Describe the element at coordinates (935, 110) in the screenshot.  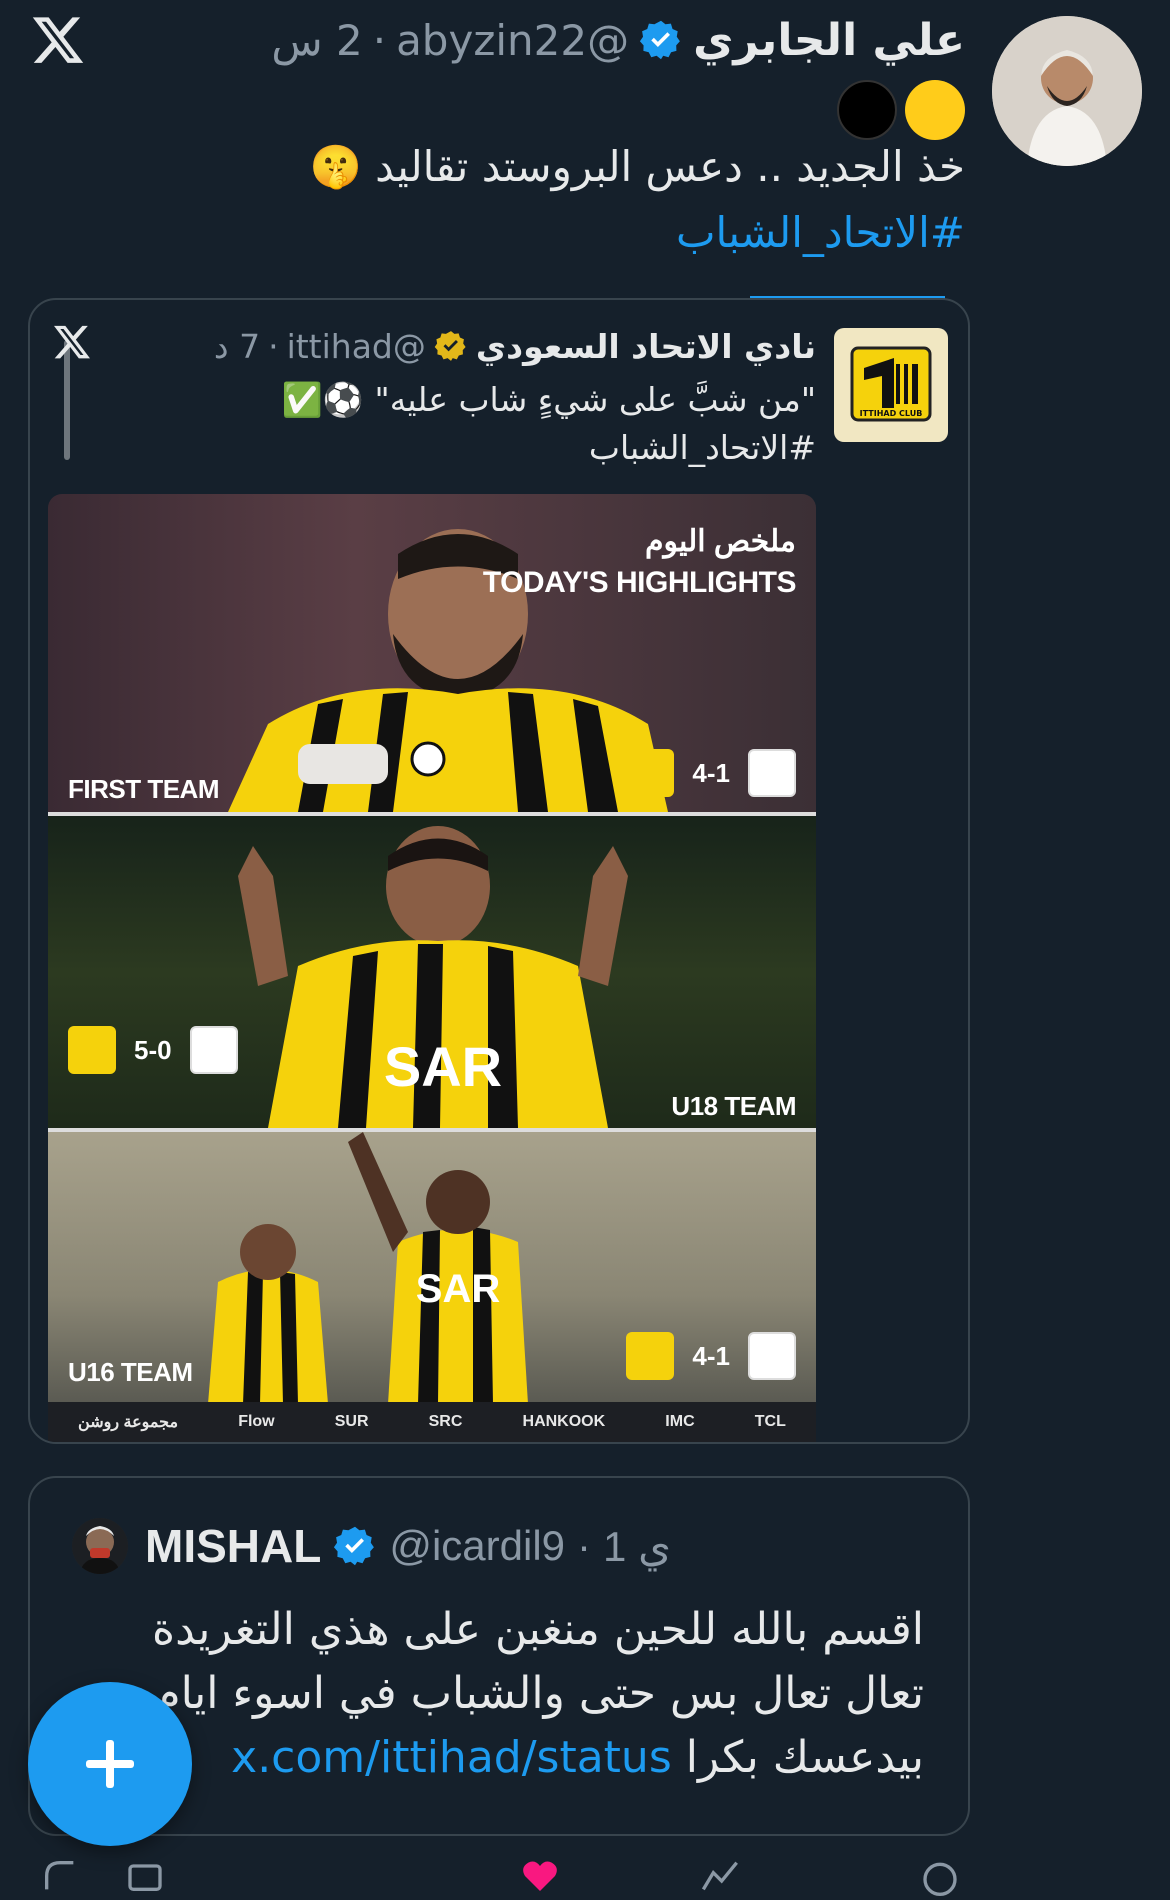
I see `yellow-circle-emoji` at that location.